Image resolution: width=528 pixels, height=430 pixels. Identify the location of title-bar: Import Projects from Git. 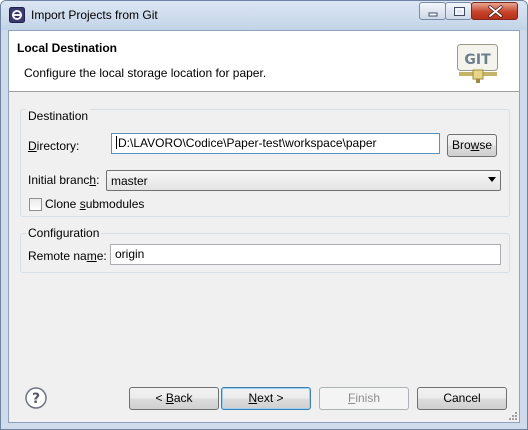
(264, 15).